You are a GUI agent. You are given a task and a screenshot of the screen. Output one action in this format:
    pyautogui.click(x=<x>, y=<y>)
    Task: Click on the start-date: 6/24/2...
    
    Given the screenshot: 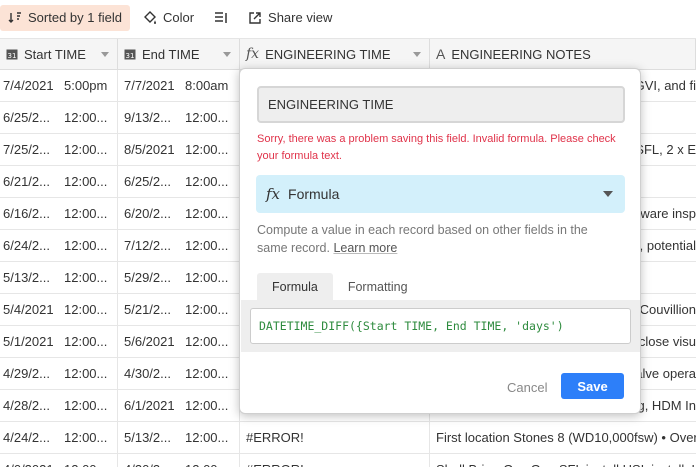 What is the action you would take?
    pyautogui.click(x=26, y=245)
    